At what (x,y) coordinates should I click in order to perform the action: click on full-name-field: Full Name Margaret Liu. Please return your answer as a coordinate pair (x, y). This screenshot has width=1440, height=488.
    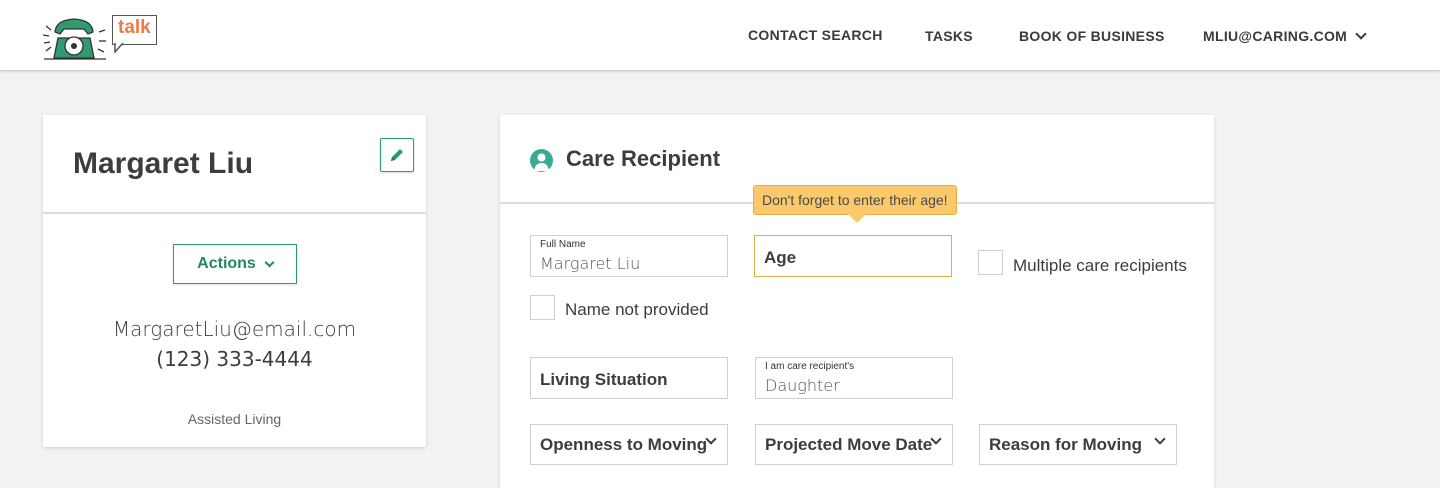
    Looking at the image, I should click on (629, 256).